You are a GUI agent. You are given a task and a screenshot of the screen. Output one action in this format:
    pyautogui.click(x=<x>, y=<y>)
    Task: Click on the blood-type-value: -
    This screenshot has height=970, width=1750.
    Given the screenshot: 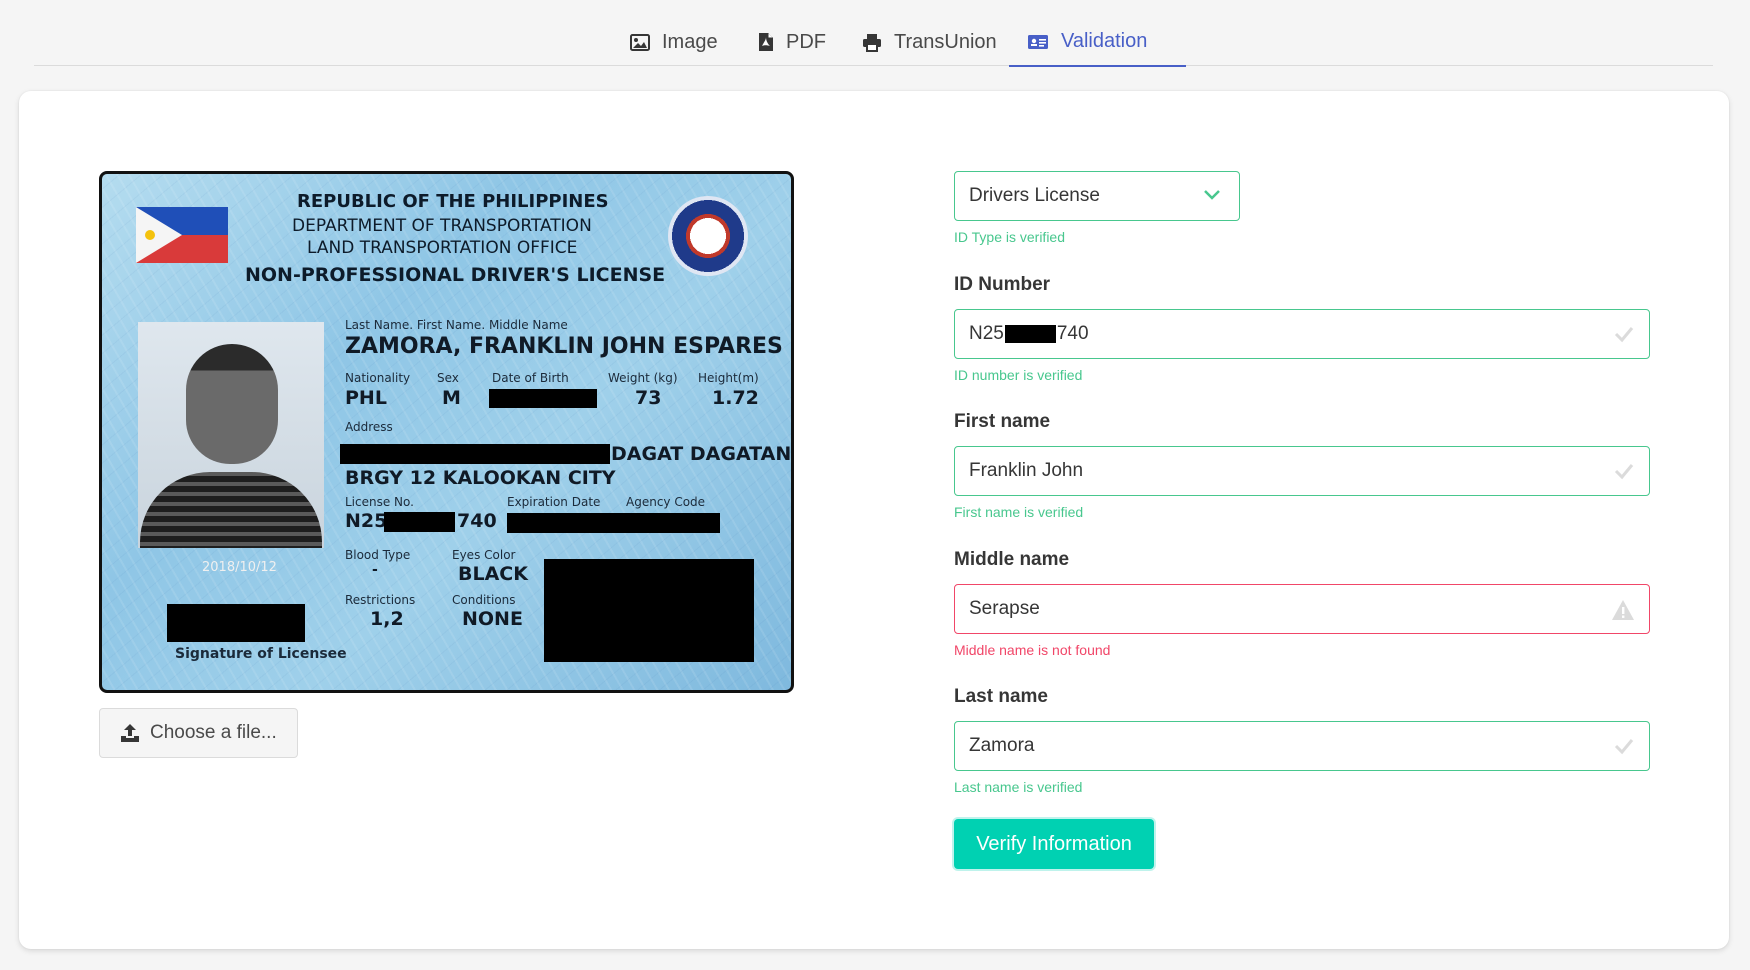 What is the action you would take?
    pyautogui.click(x=375, y=570)
    